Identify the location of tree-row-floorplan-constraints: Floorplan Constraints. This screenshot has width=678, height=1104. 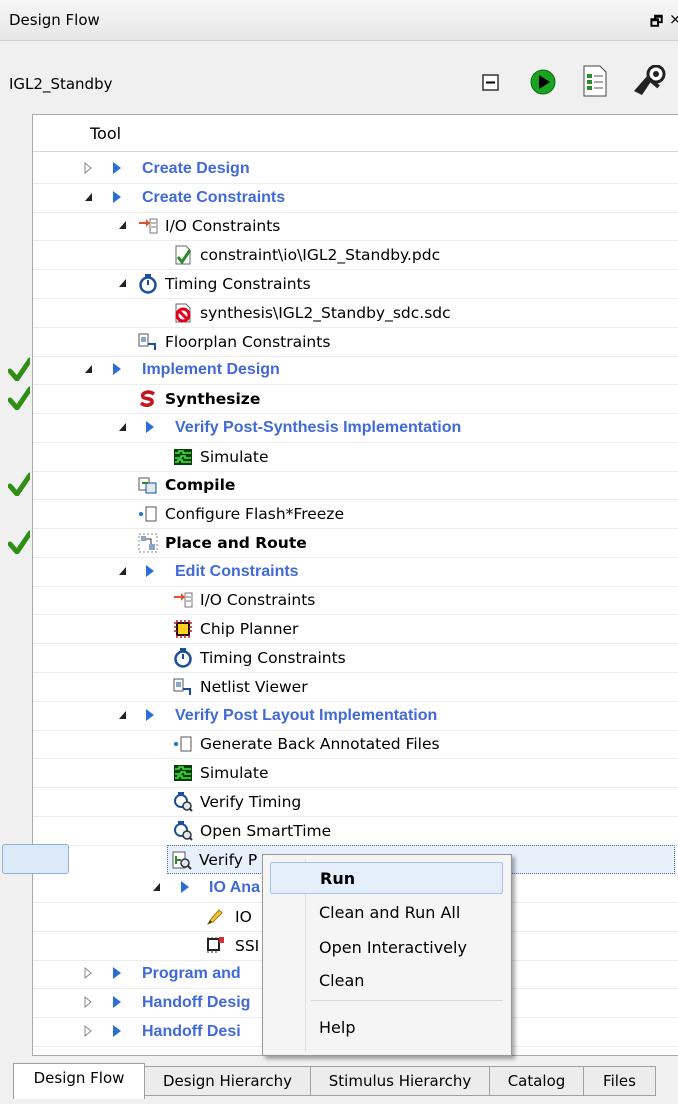
(355, 342).